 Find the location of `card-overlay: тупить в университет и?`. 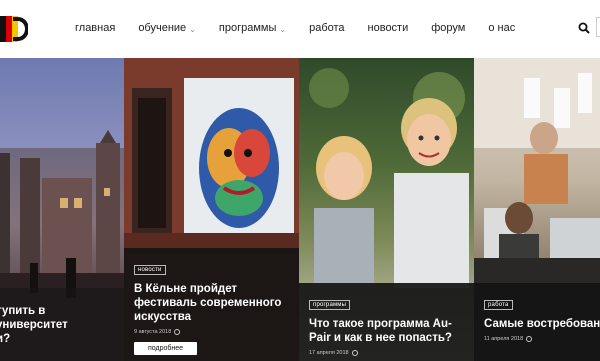

card-overlay: тупить в университет и? is located at coordinates (62, 324).